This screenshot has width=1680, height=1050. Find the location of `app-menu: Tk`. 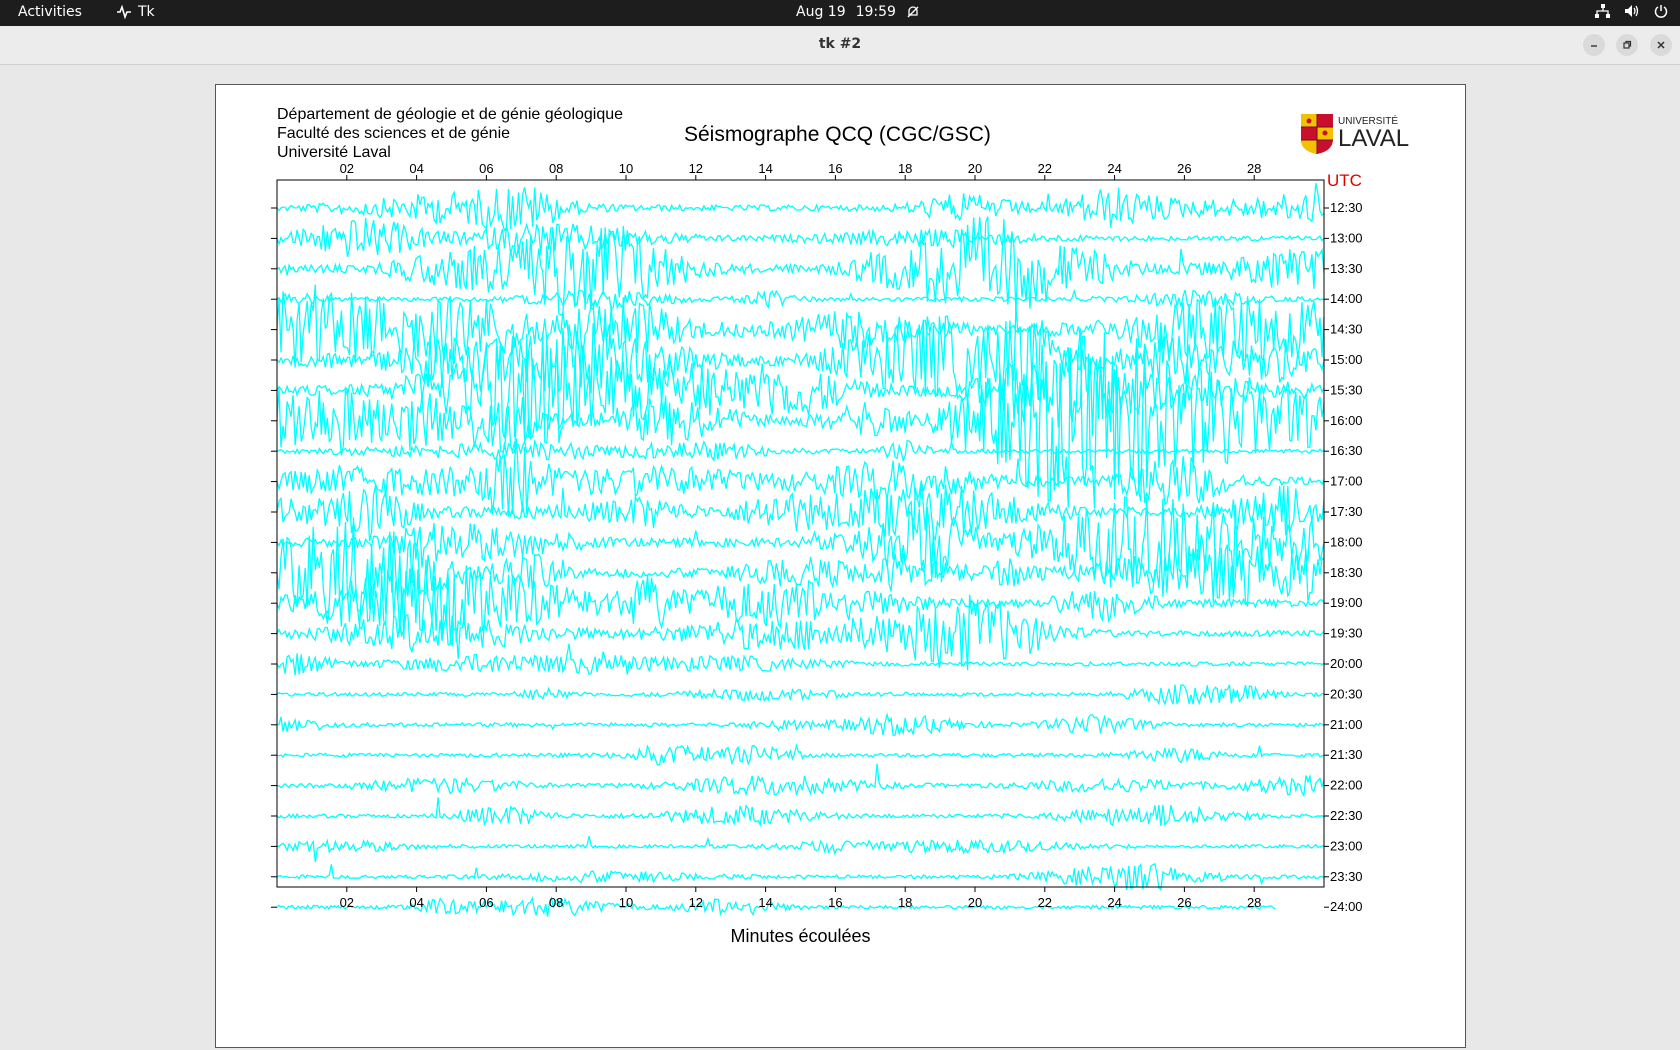

app-menu: Tk is located at coordinates (135, 12).